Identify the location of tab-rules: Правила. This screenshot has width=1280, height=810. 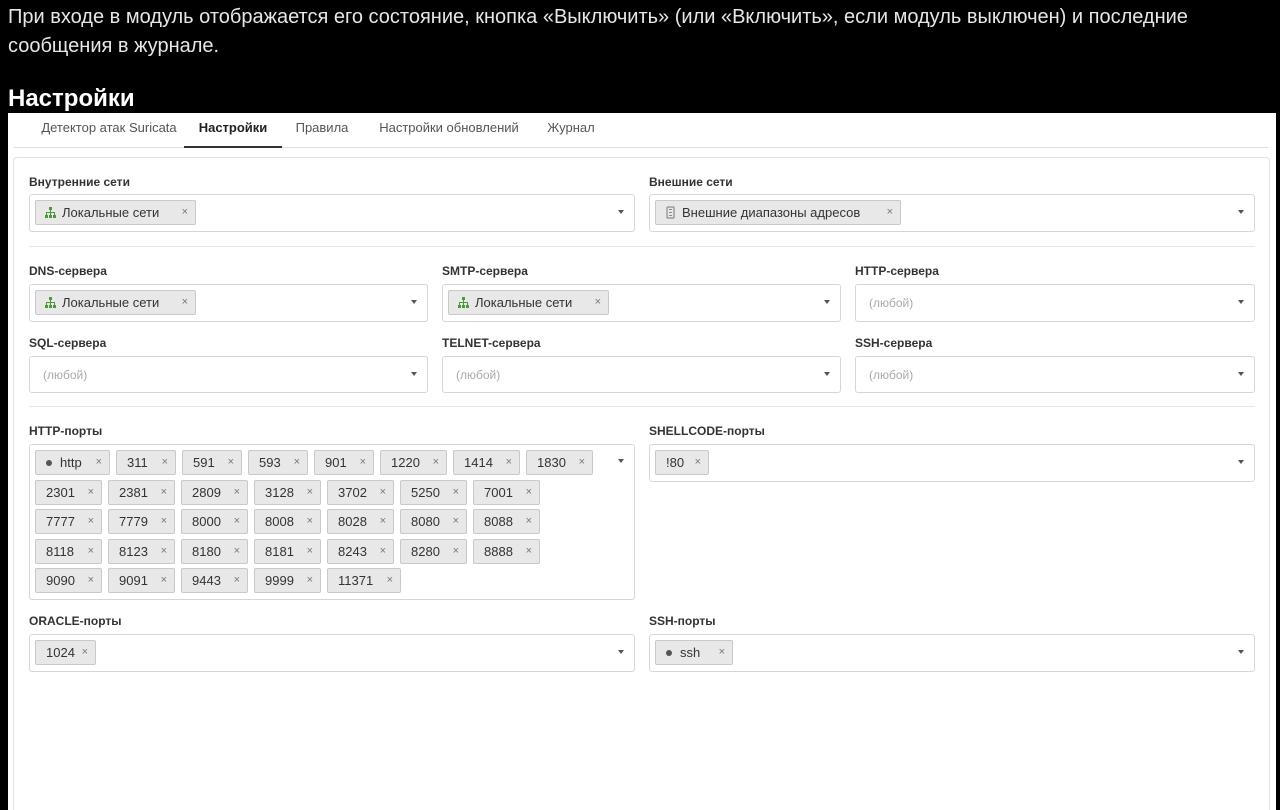
(322, 130).